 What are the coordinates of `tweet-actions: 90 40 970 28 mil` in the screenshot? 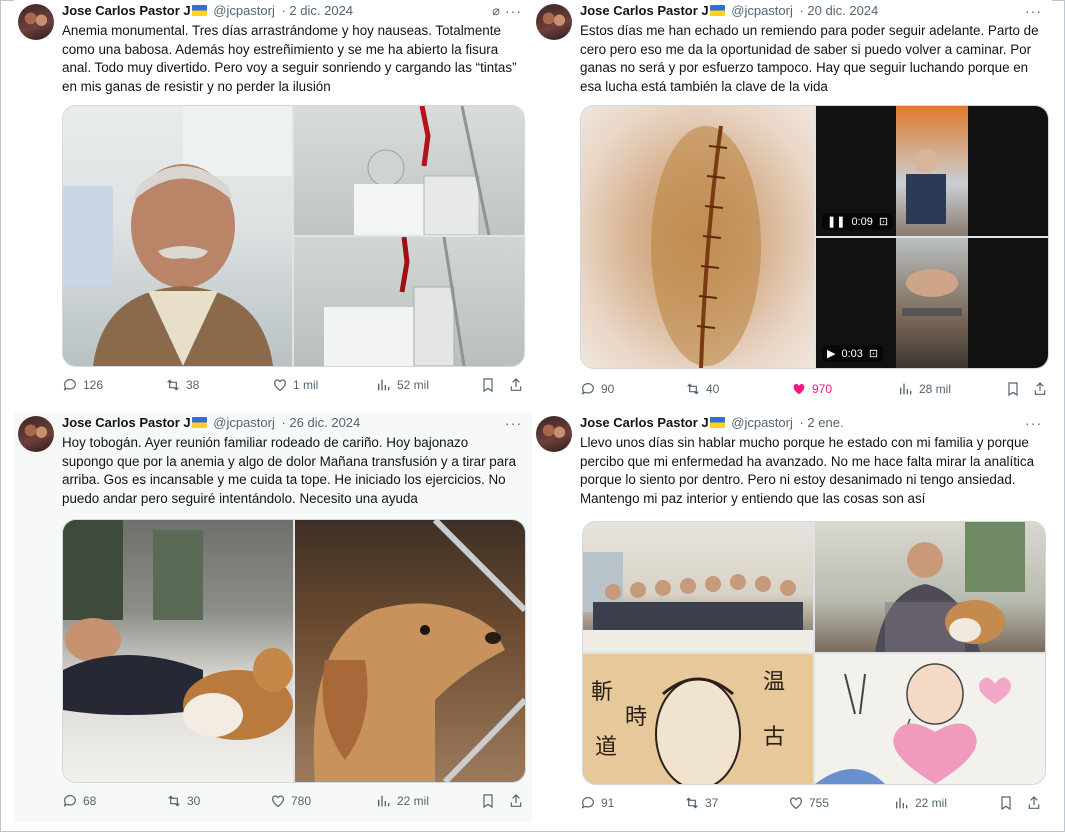 It's located at (813, 390).